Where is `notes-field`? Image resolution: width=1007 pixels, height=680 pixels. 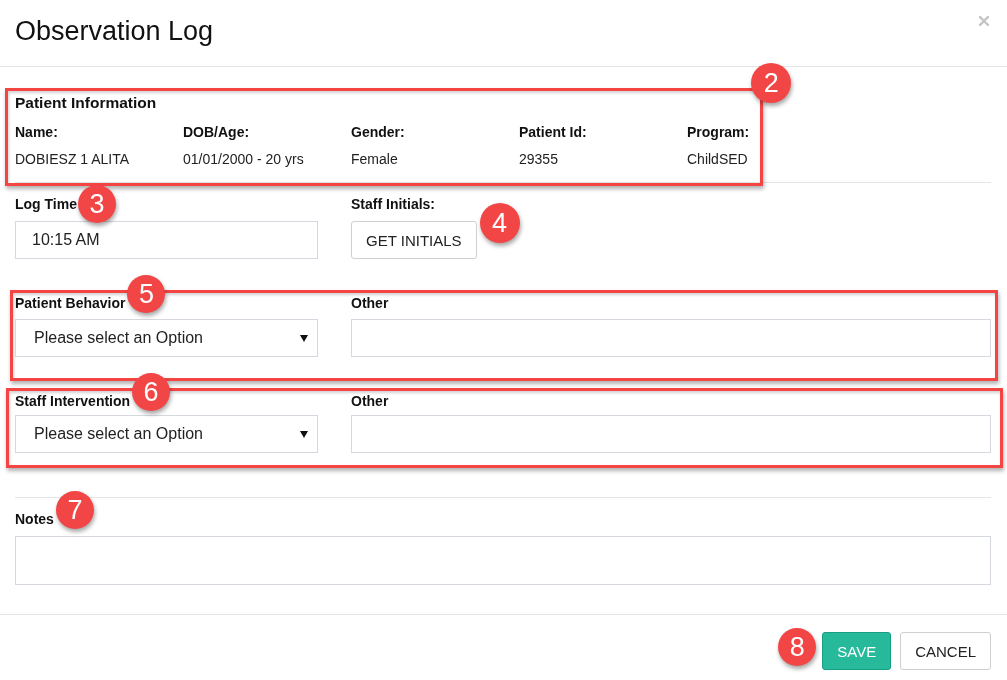 notes-field is located at coordinates (503, 560).